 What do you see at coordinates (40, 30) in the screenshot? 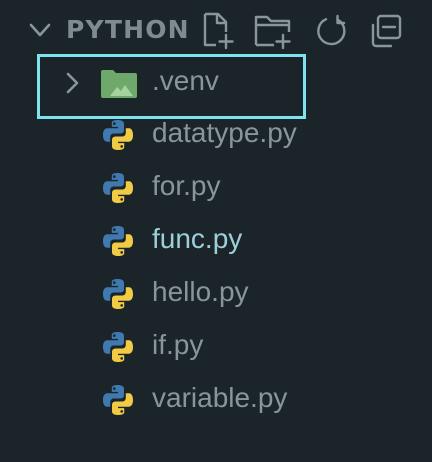
I see `chevron-down-icon` at bounding box center [40, 30].